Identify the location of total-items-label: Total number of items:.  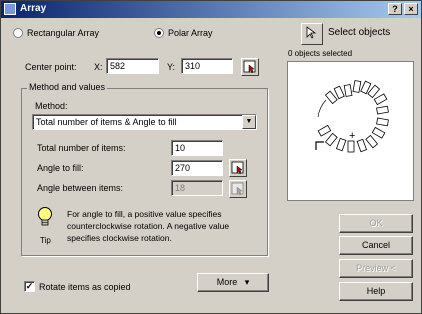
(81, 148).